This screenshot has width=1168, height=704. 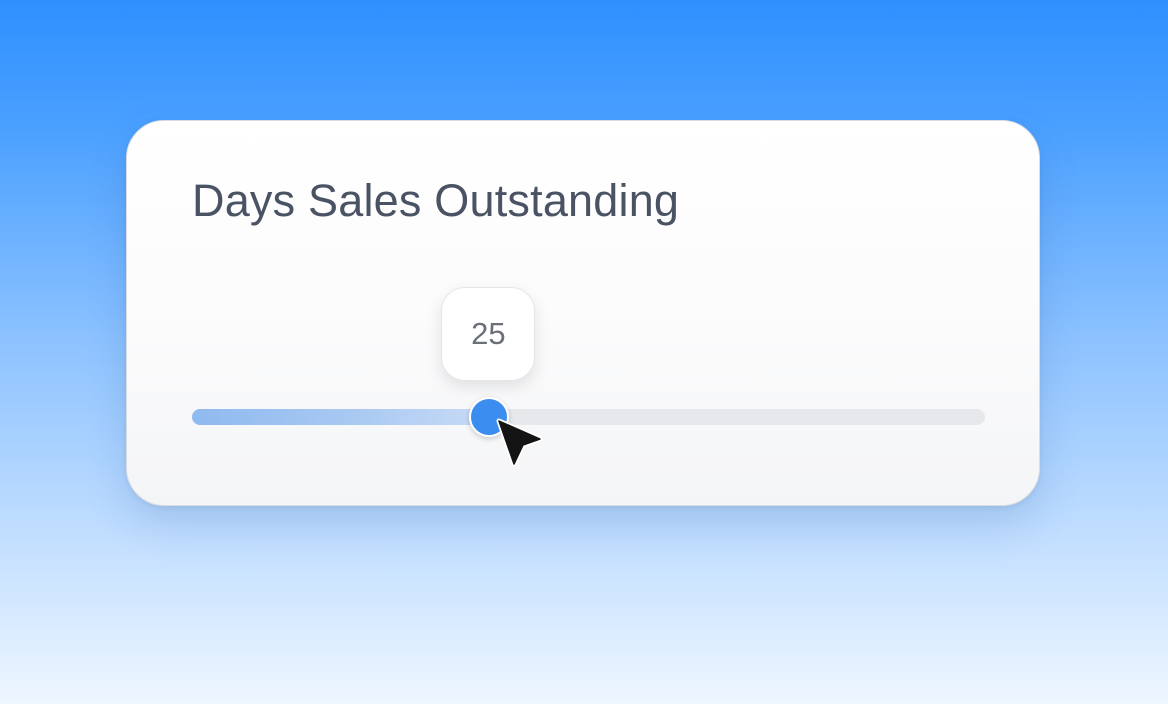 What do you see at coordinates (489, 417) in the screenshot?
I see `slider-thumb` at bounding box center [489, 417].